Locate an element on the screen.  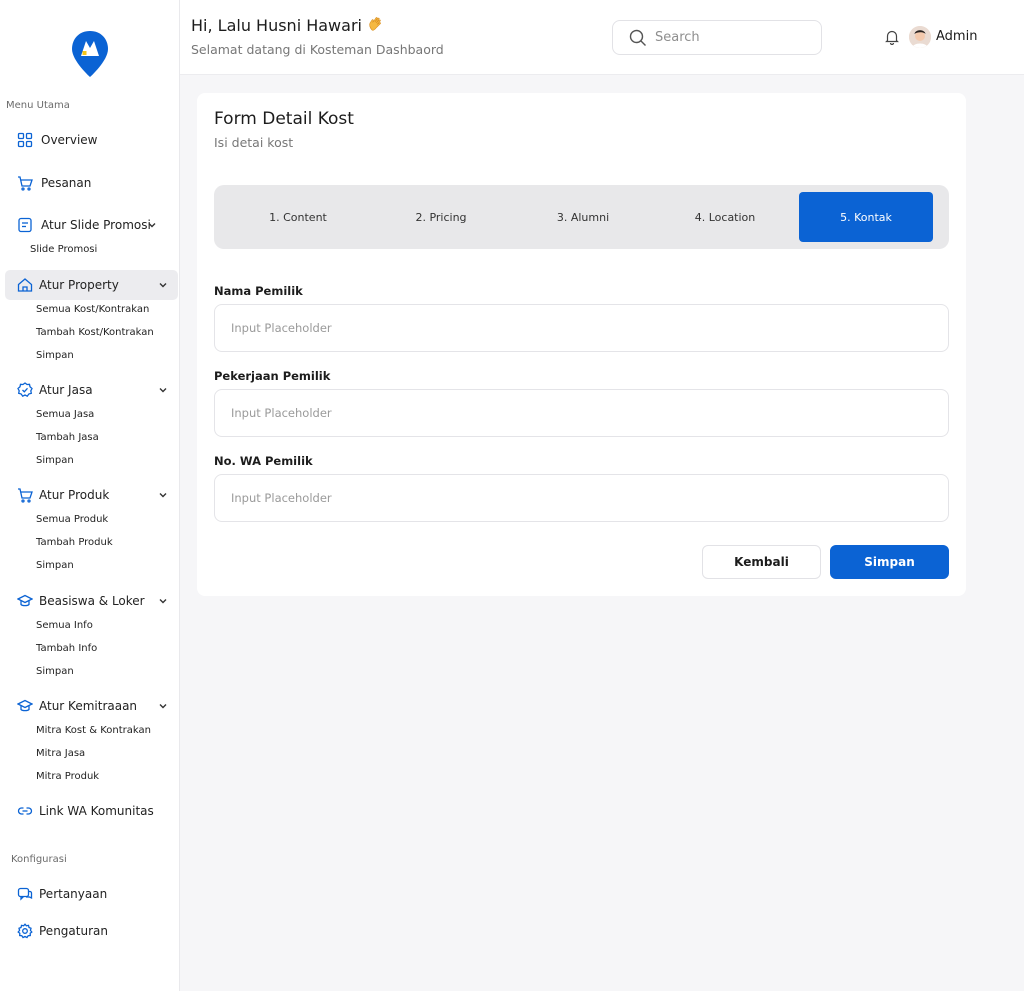
step-kontak: 5. Kontak is located at coordinates (866, 217).